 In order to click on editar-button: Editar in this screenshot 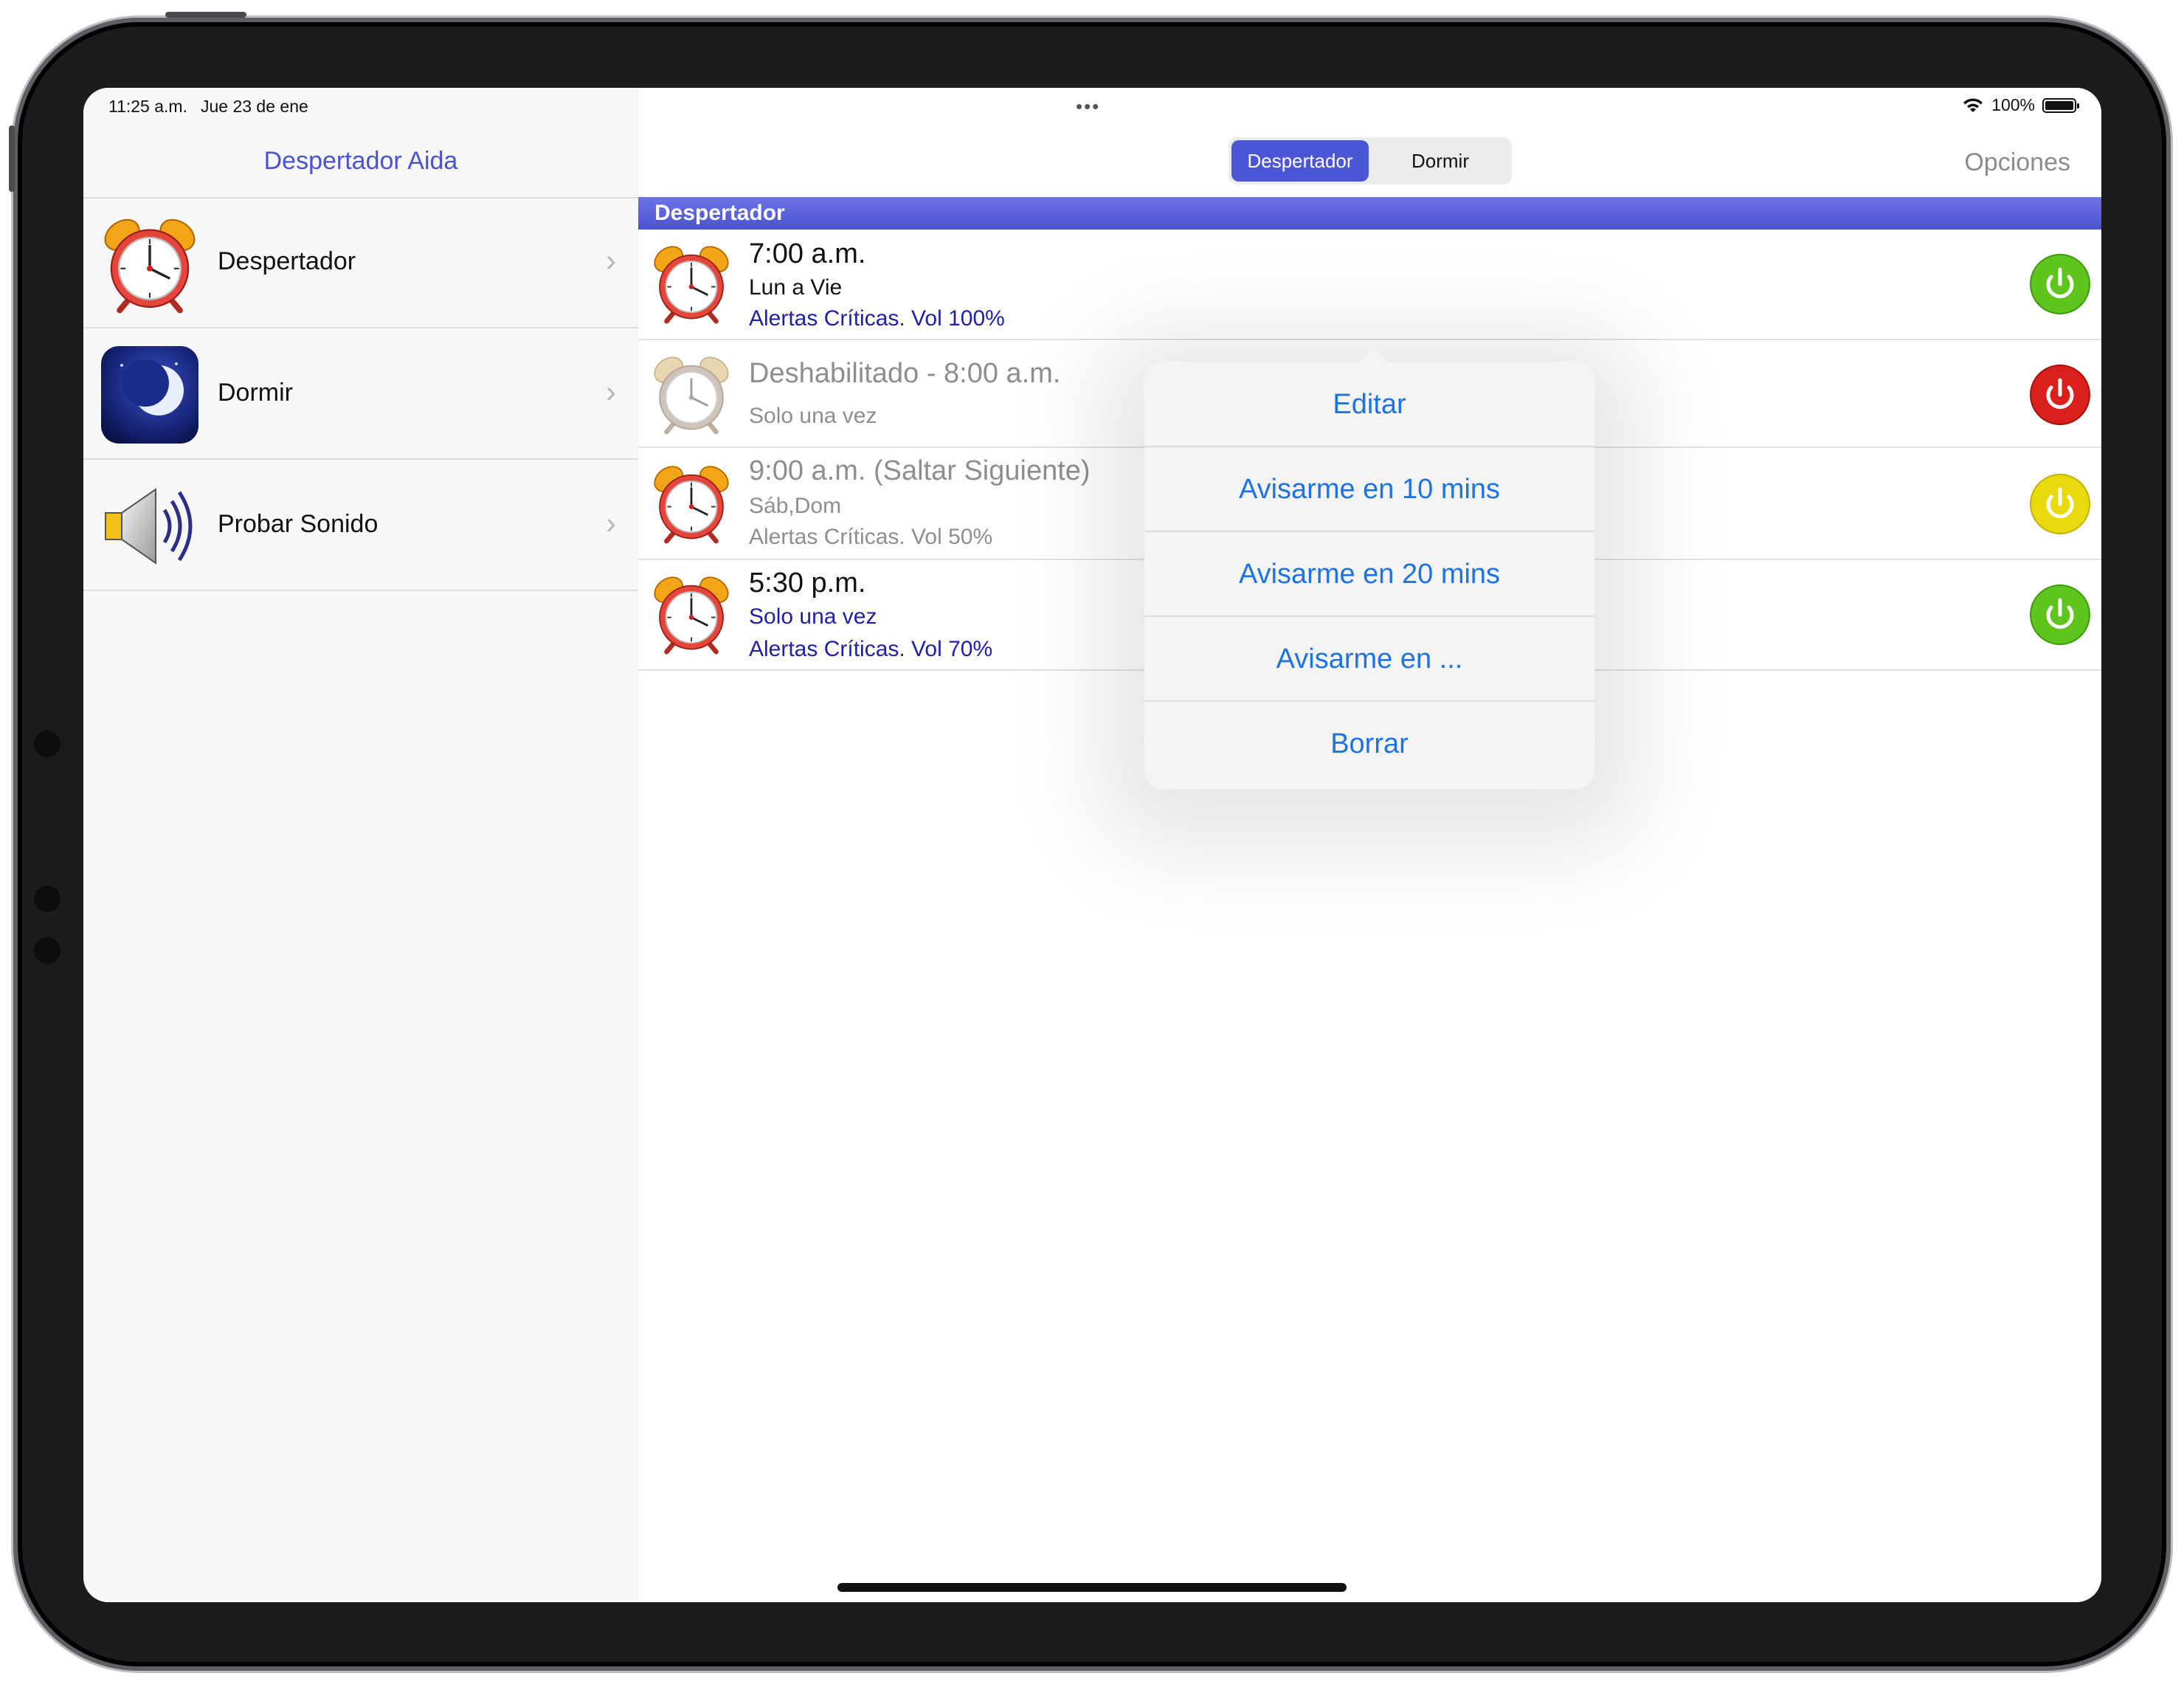, I will do `click(1369, 405)`.